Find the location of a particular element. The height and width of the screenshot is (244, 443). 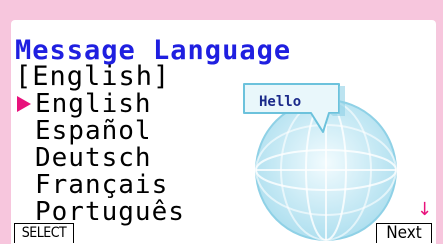

language-label: Português is located at coordinates (110, 212).